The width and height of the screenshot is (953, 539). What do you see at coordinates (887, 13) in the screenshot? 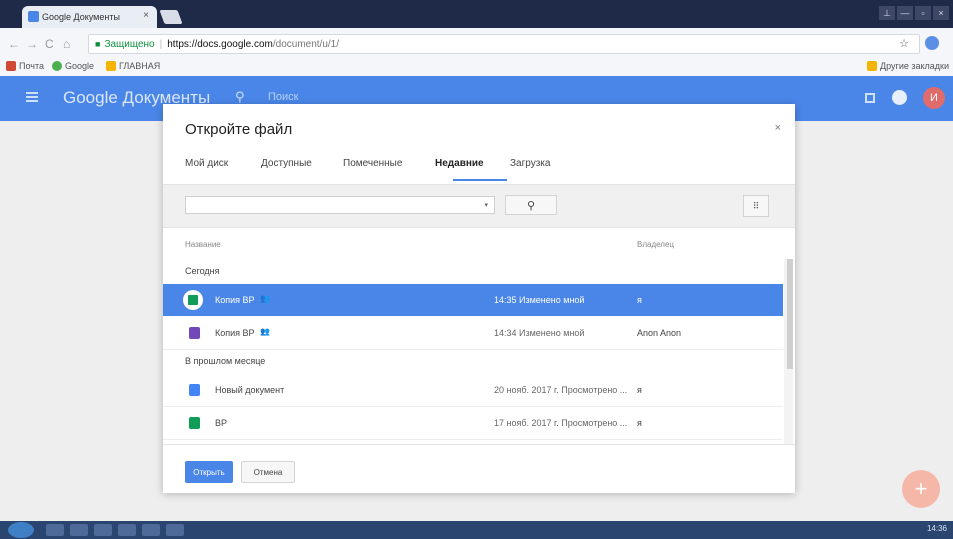
I see `window-user-button: ⊥` at bounding box center [887, 13].